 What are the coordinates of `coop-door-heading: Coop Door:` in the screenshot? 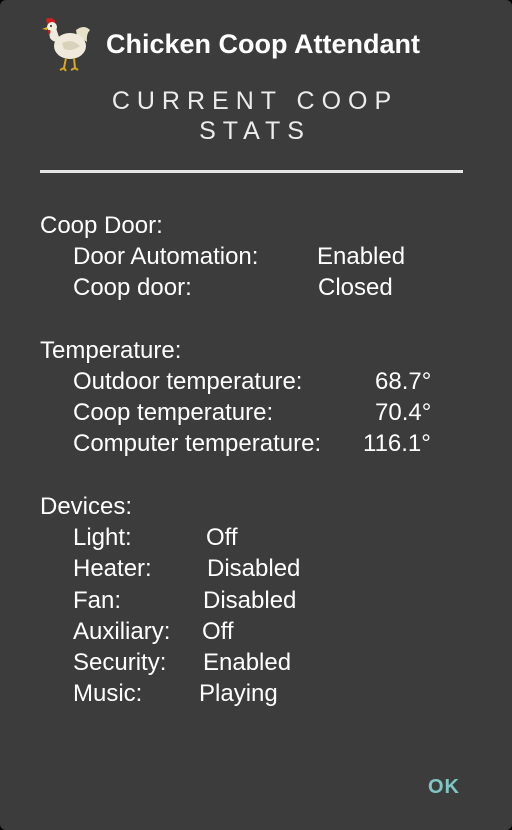 It's located at (101, 225).